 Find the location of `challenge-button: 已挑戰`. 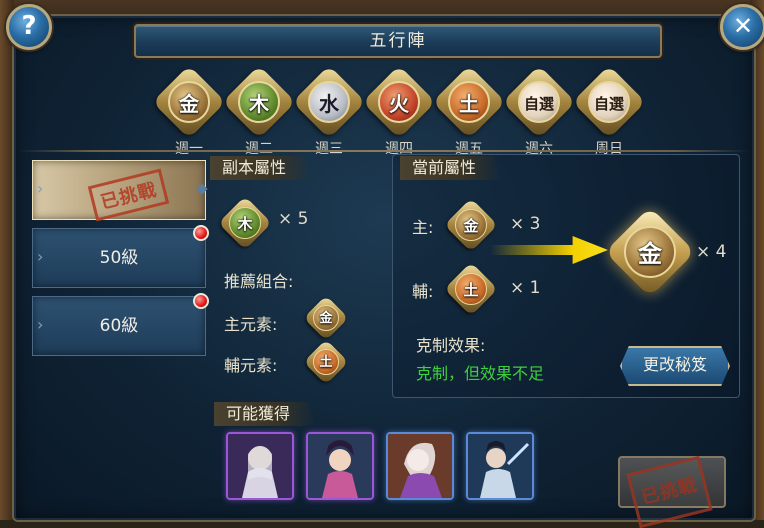

challenge-button: 已挑戰 is located at coordinates (672, 491).